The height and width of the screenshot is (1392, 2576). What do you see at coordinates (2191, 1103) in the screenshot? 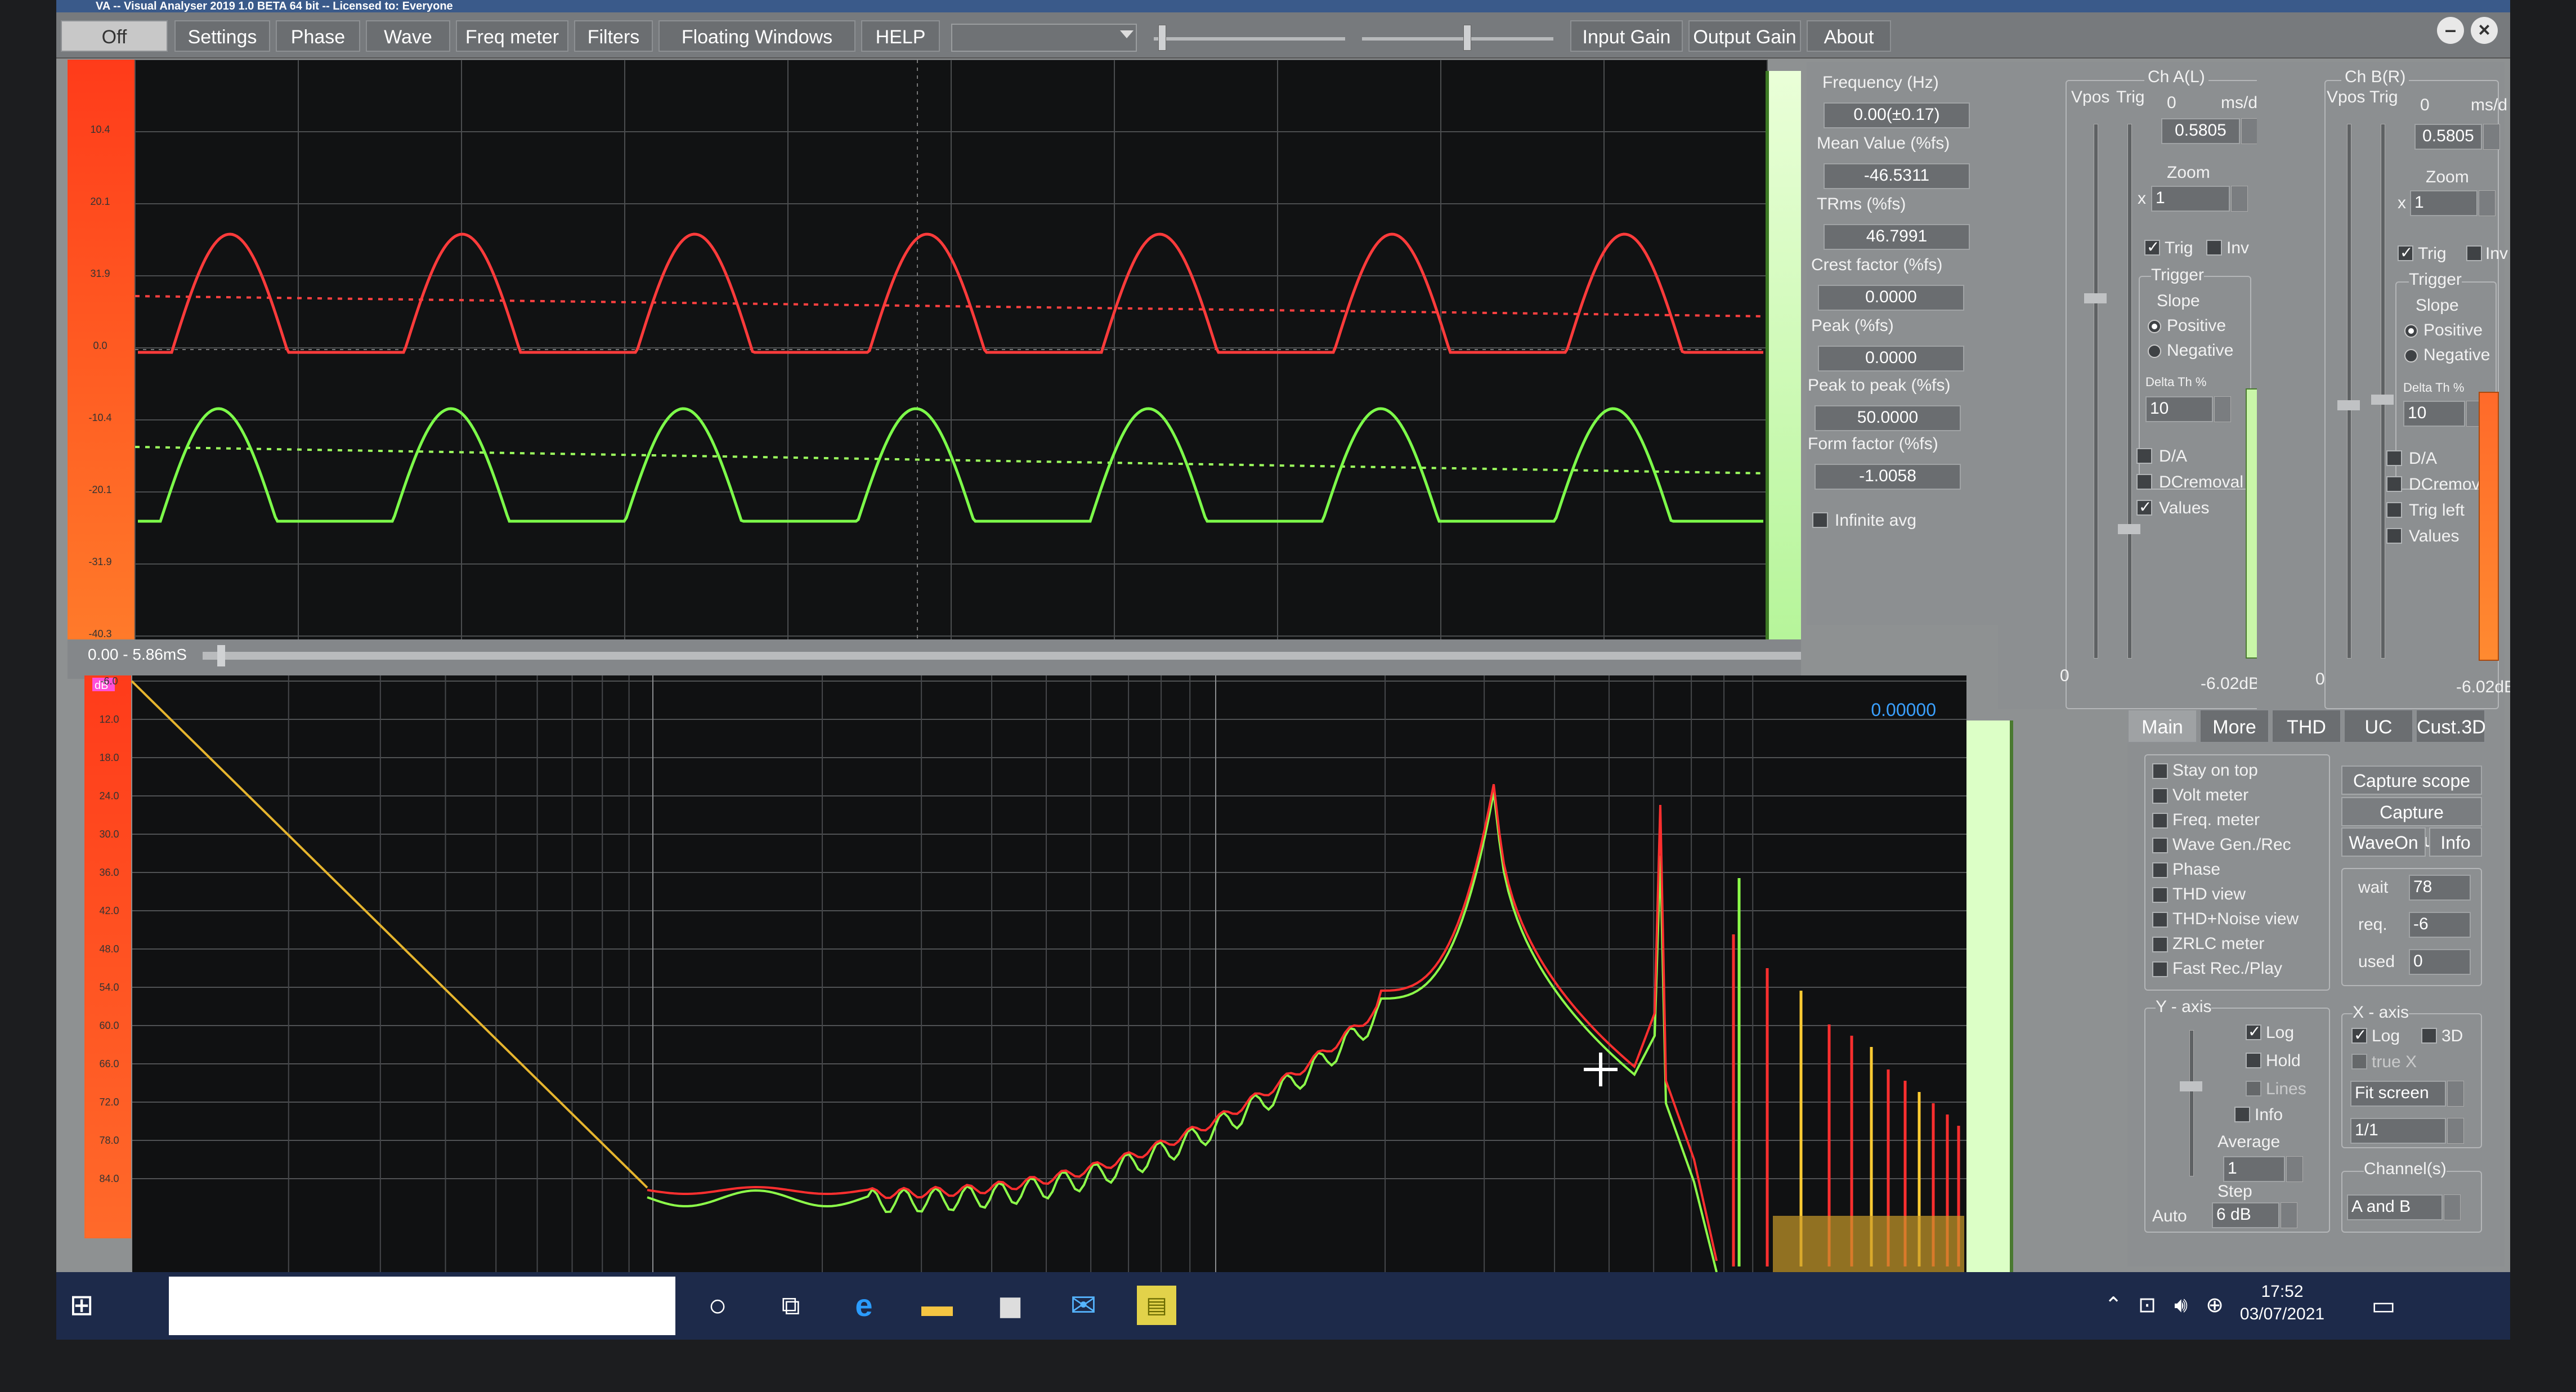
I see `y-axis-slider` at bounding box center [2191, 1103].